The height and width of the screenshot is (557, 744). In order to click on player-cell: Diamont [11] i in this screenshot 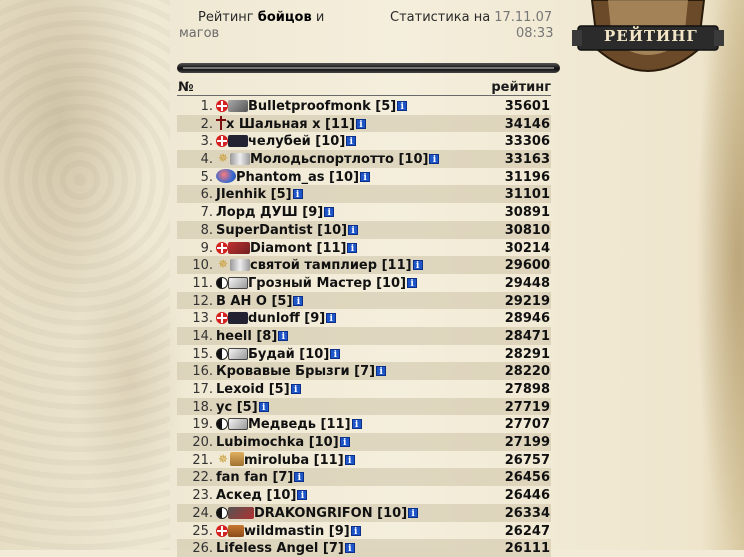, I will do `click(287, 248)`.